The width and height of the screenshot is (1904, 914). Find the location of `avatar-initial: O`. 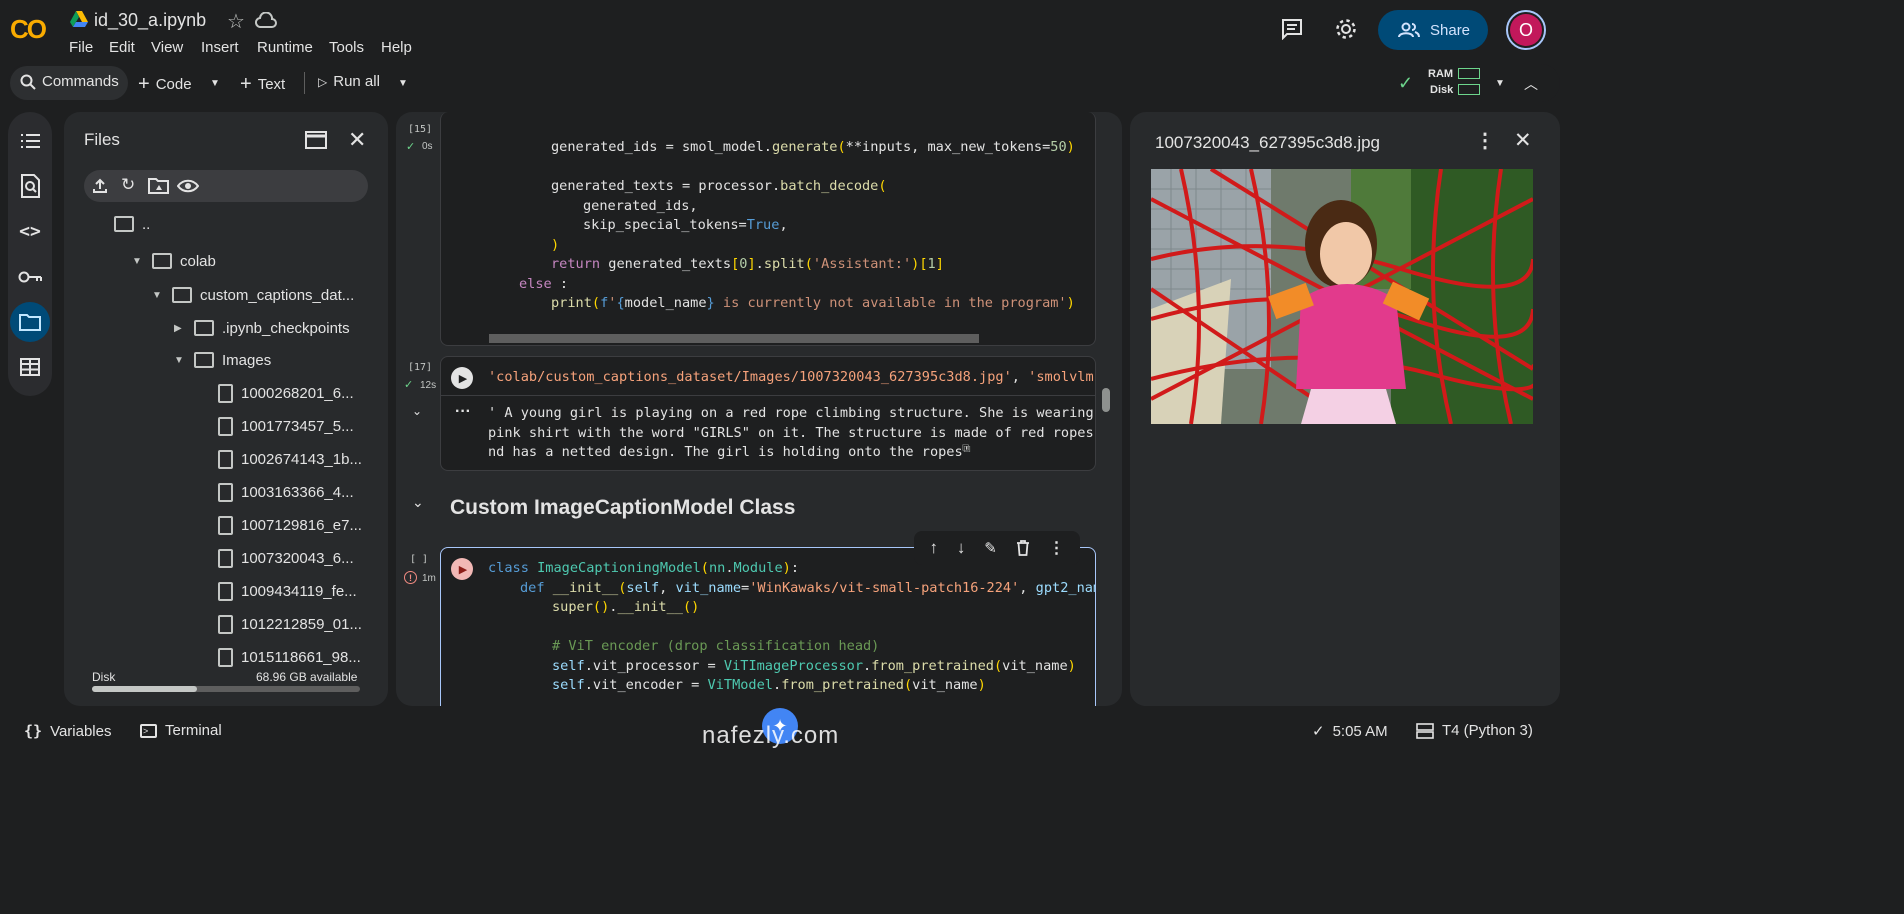

avatar-initial: O is located at coordinates (1526, 30).